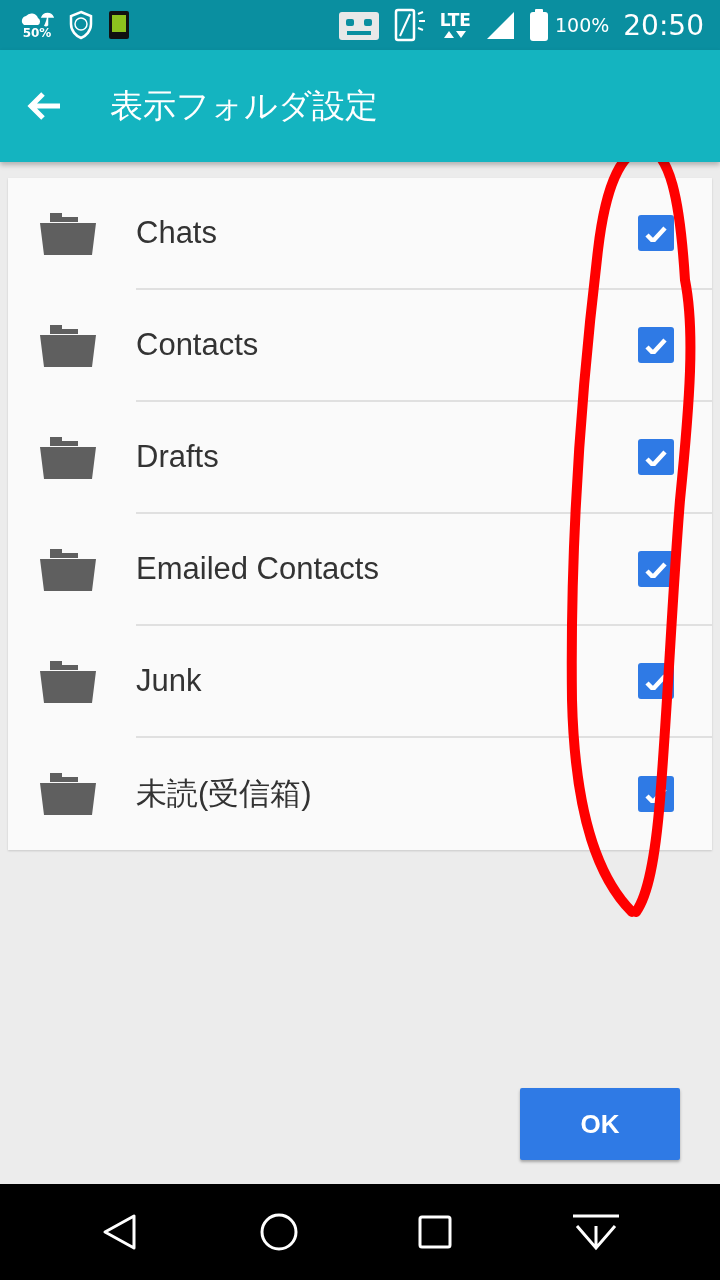  Describe the element at coordinates (224, 794) in the screenshot. I see `folder-name: 未読(受信箱)` at that location.